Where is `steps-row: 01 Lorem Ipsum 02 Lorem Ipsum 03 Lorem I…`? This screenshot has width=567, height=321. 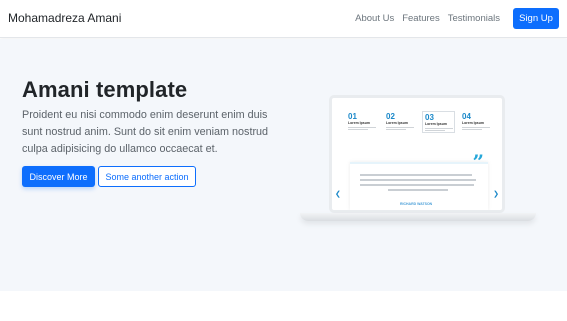
steps-row: 01 Lorem Ipsum 02 Lorem Ipsum 03 Lorem I… is located at coordinates (419, 122).